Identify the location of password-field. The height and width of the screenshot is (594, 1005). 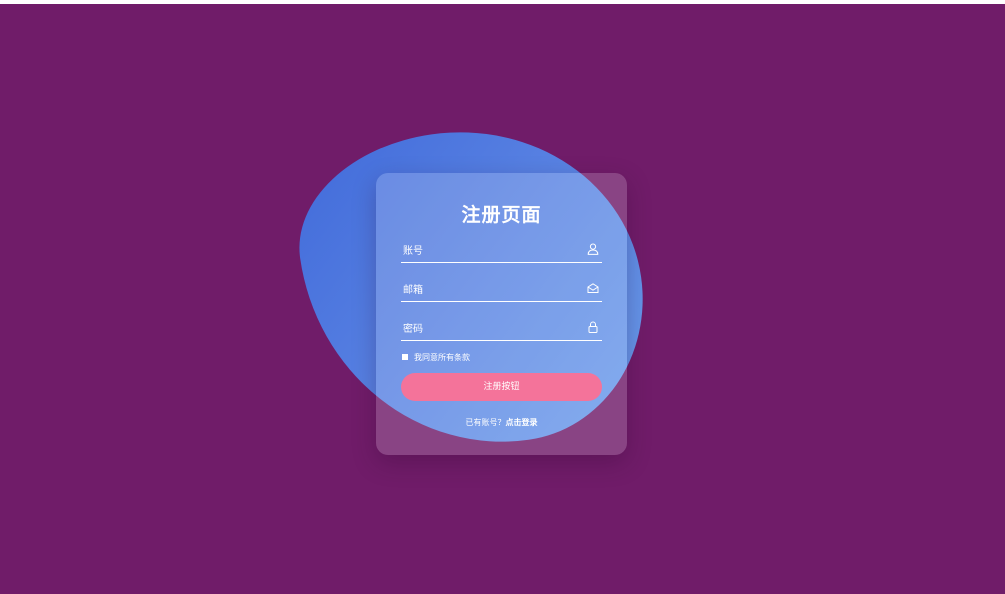
(501, 330).